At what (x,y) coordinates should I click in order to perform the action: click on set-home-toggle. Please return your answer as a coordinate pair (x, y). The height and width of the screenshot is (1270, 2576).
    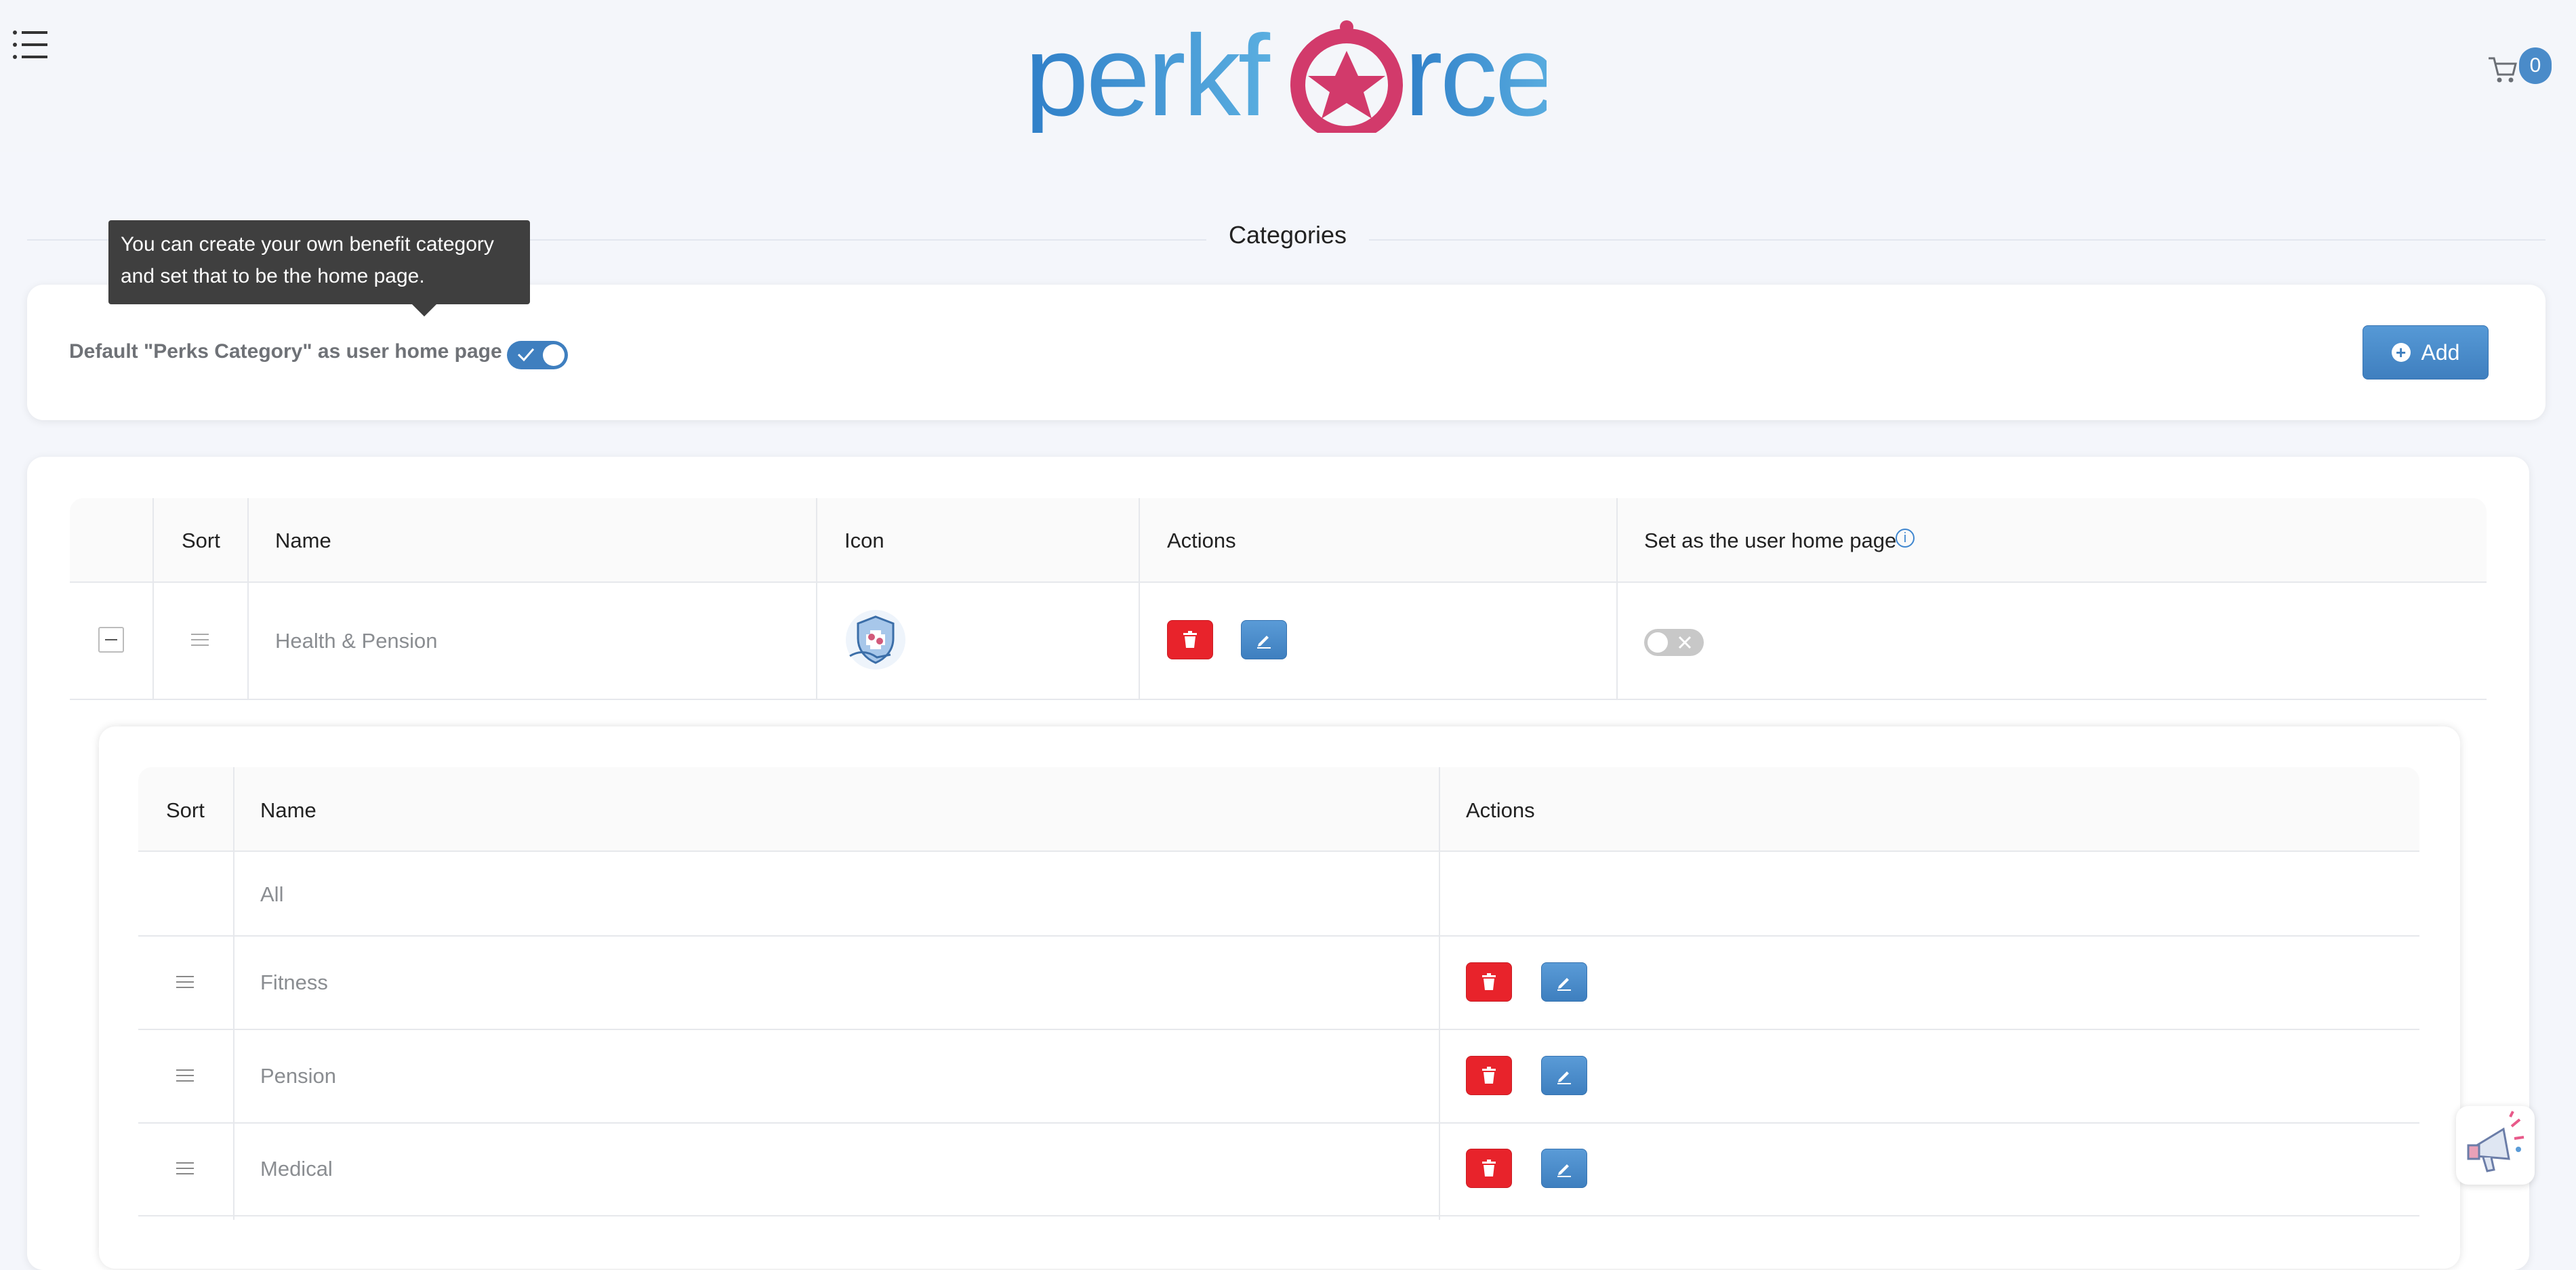
    Looking at the image, I should click on (1674, 642).